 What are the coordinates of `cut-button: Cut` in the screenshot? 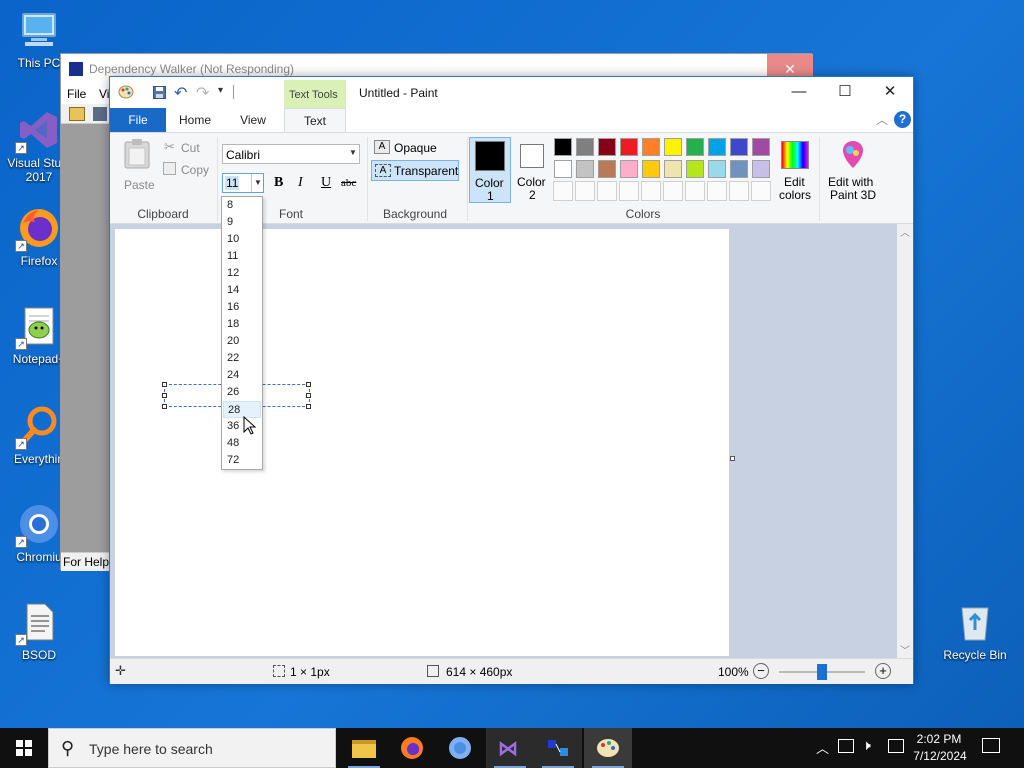 It's located at (190, 148).